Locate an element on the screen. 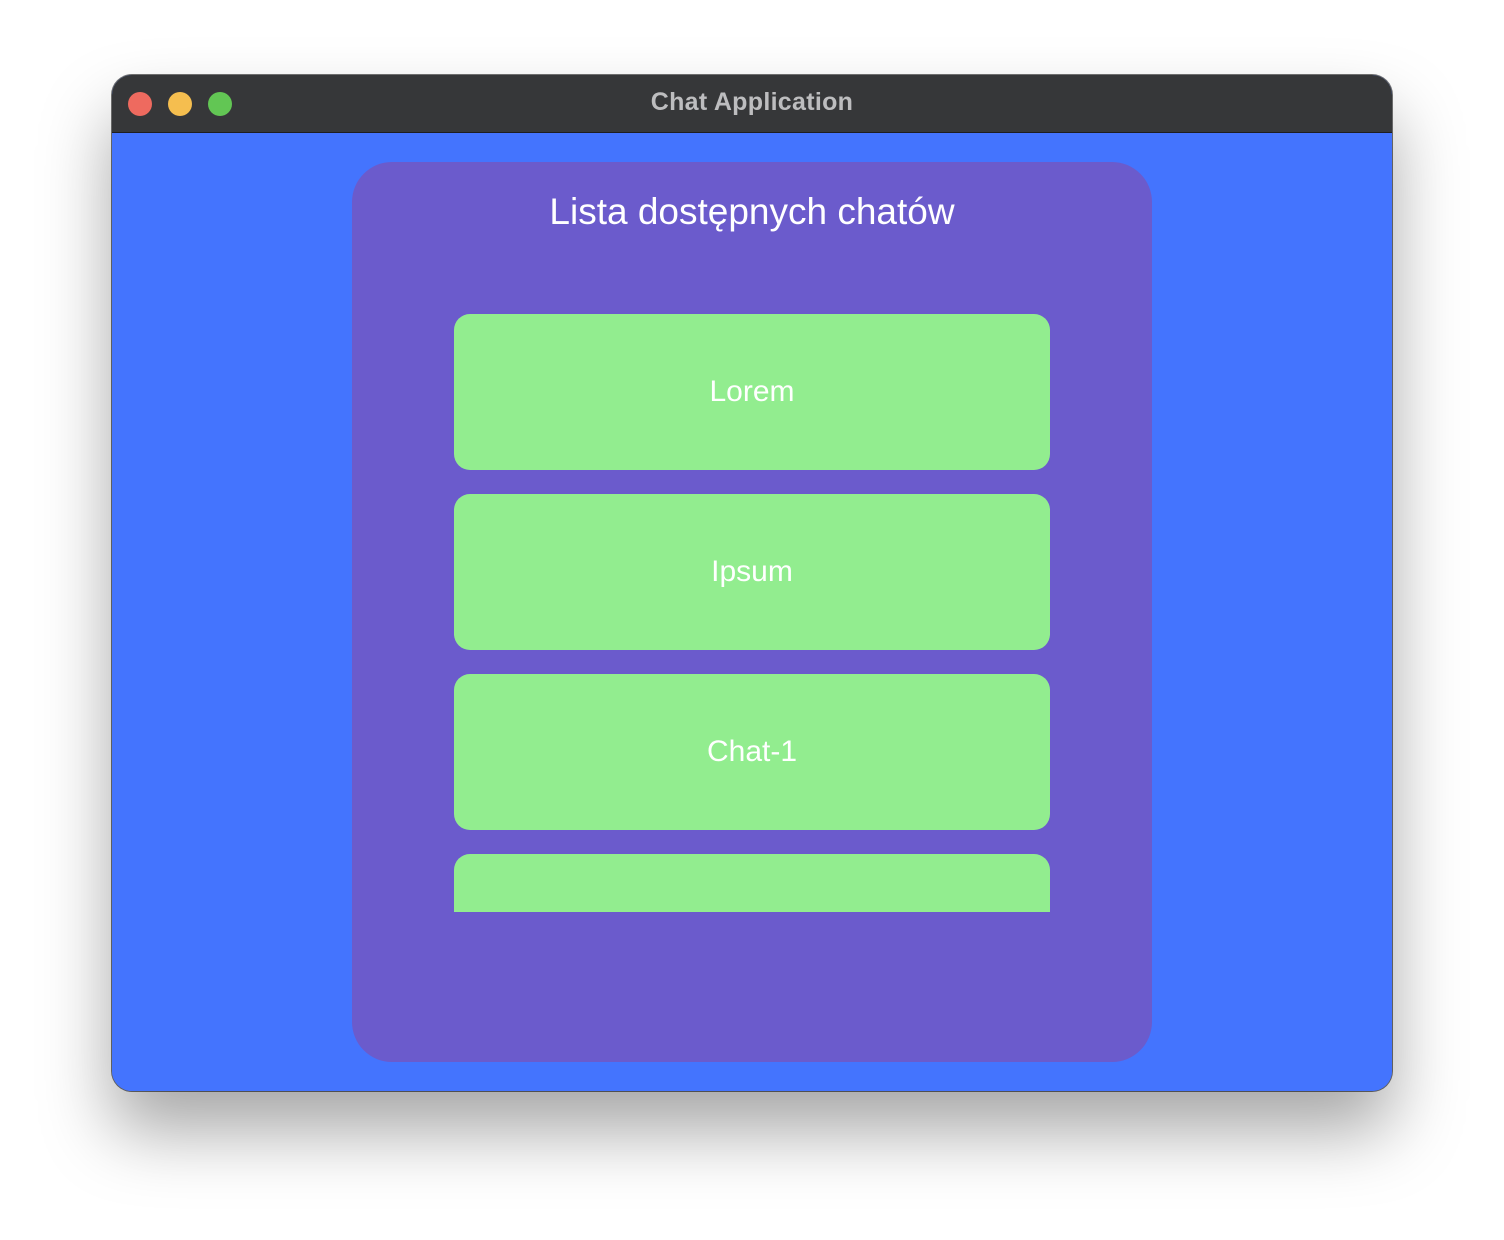 Image resolution: width=1504 pixels, height=1240 pixels. chat-item-label: Lorem is located at coordinates (752, 391).